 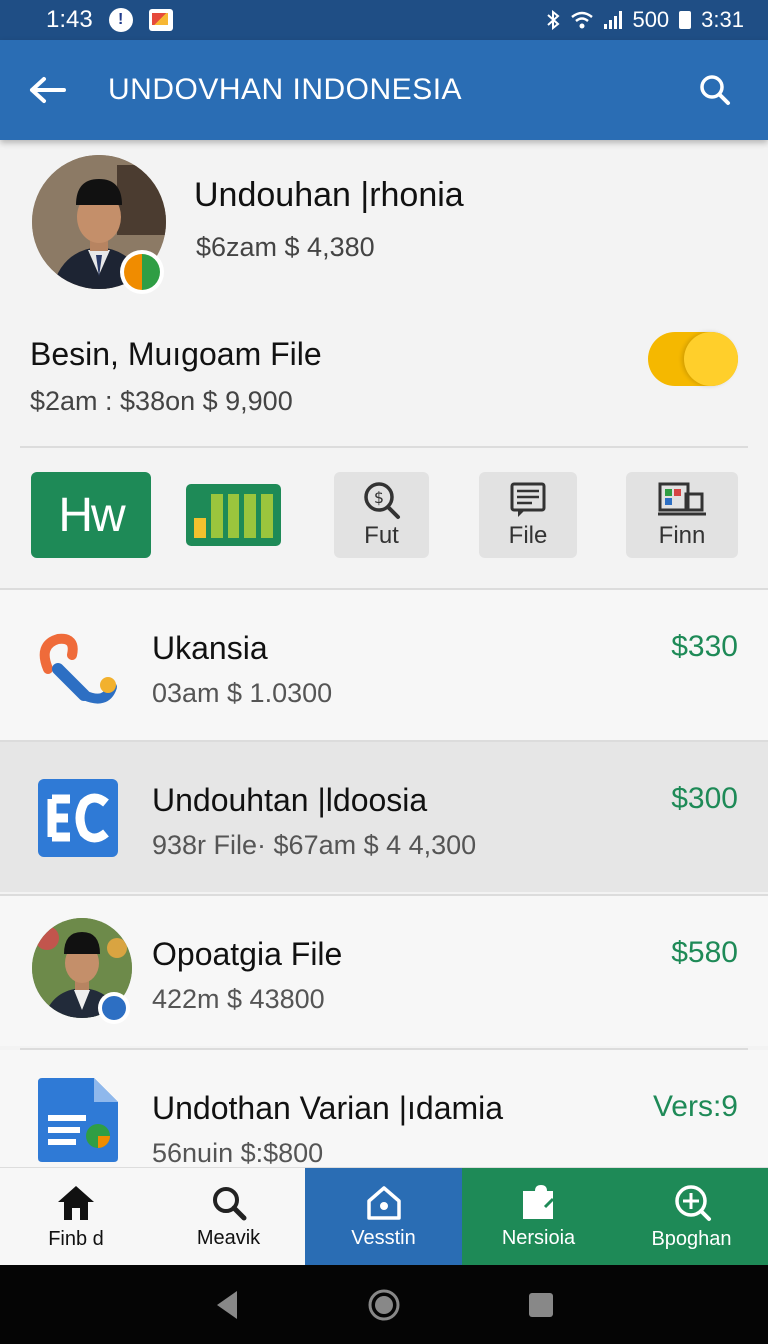 I want to click on phone-app-icon, so click(x=78, y=668).